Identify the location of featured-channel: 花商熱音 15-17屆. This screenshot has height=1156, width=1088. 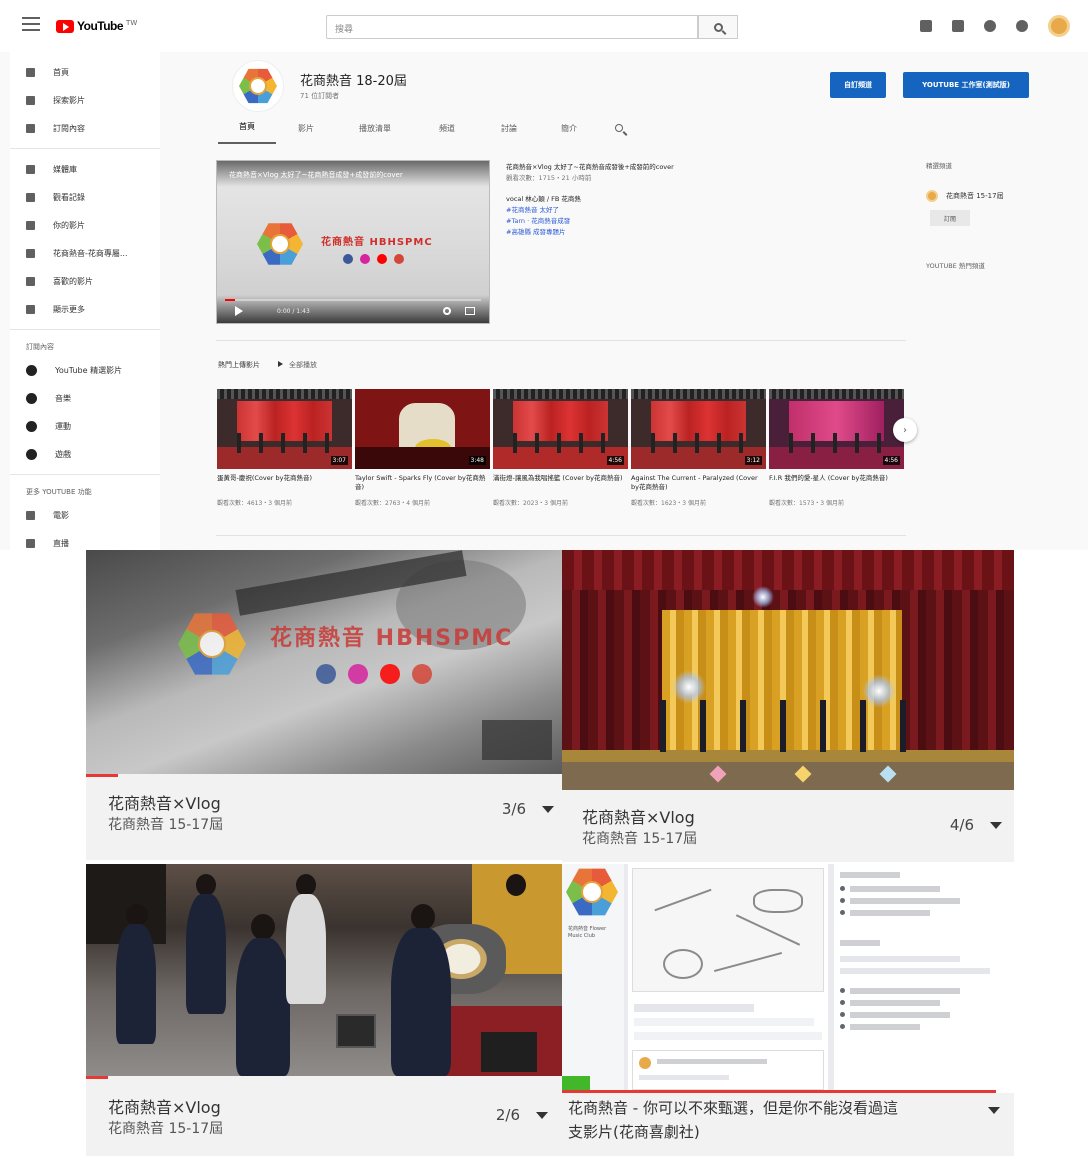
(1001, 196).